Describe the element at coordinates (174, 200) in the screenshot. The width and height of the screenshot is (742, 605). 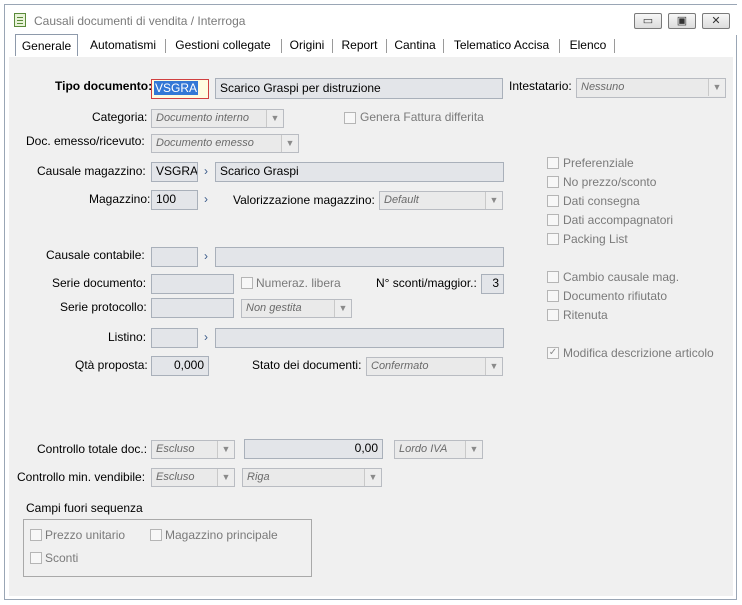
I see `magazzino-field: 100` at that location.